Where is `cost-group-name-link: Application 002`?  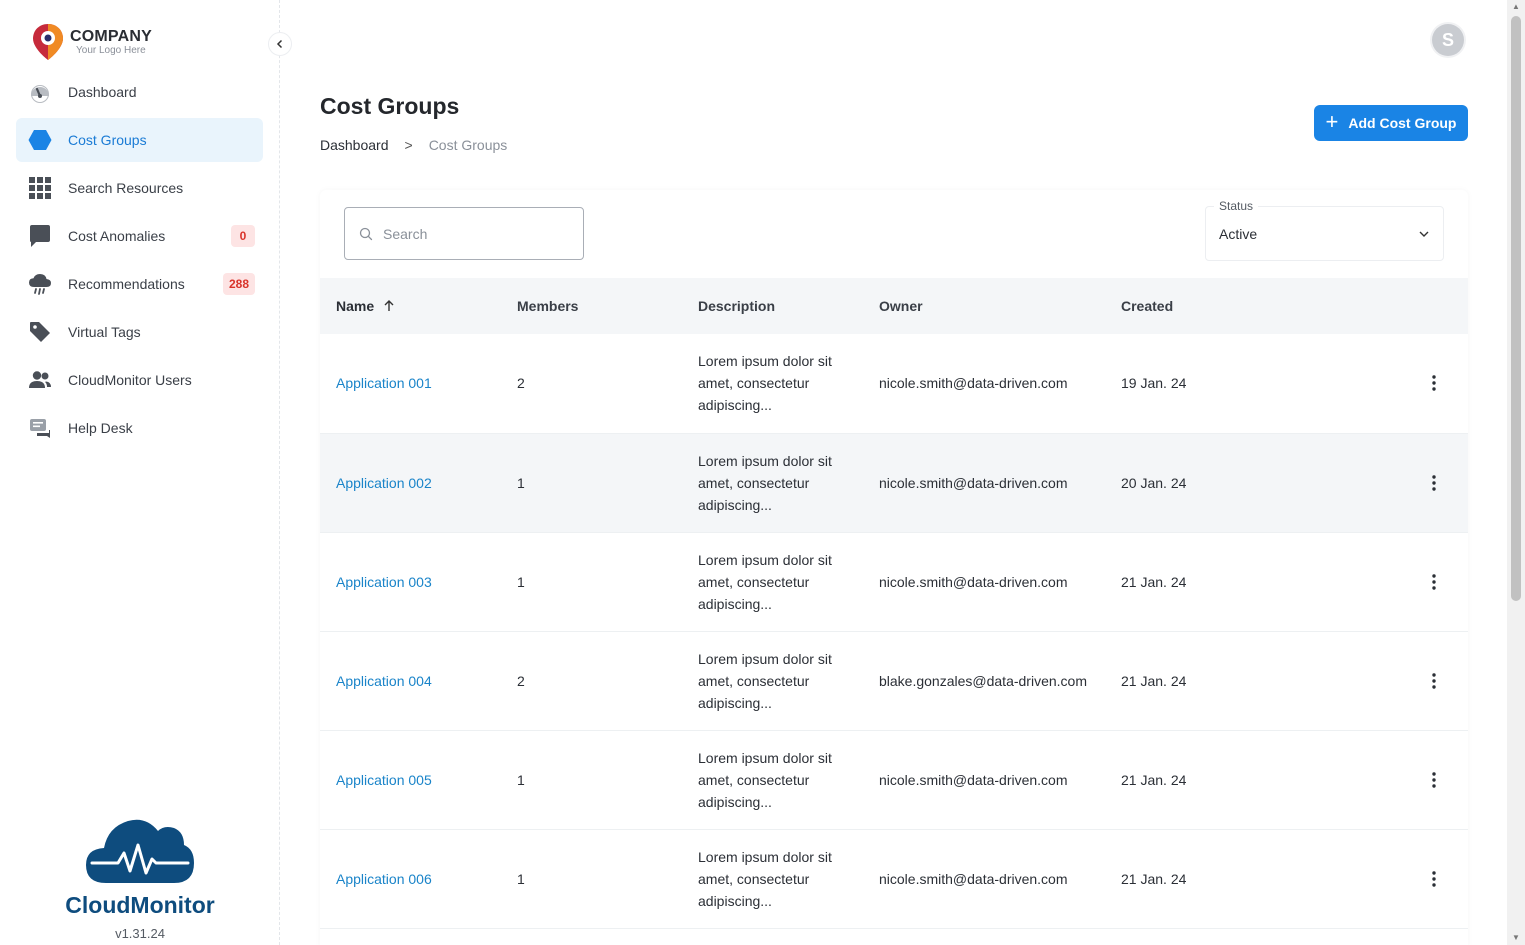
cost-group-name-link: Application 002 is located at coordinates (410, 482).